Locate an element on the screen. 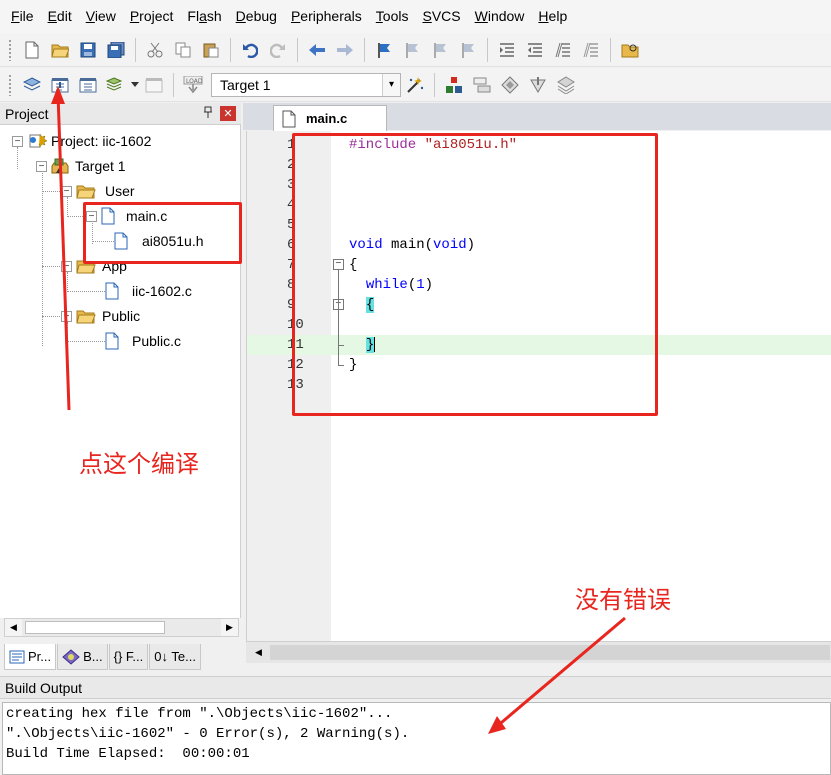  unindent-icon is located at coordinates (535, 50).